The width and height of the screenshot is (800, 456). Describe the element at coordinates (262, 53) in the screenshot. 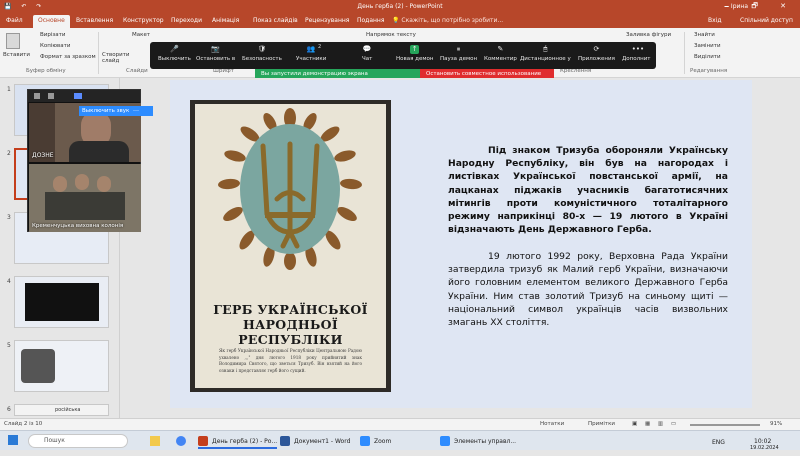

I see `zoom-button-2: 🛡 Безопасность` at that location.